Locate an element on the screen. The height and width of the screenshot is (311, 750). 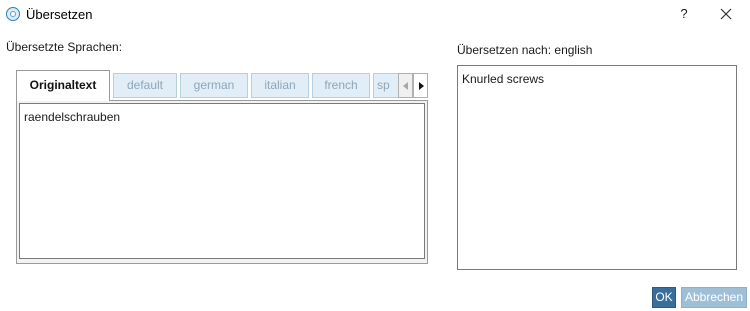
tab-scroll-left-button is located at coordinates (405, 85).